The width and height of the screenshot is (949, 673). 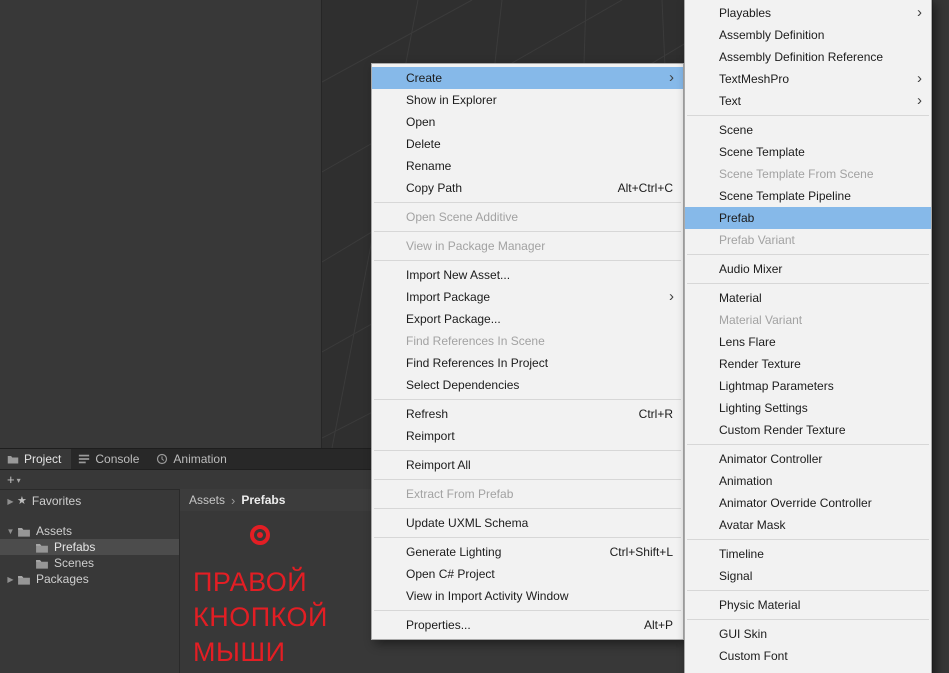 I want to click on tree-item-packages: ▶ Packages, so click(x=89, y=579).